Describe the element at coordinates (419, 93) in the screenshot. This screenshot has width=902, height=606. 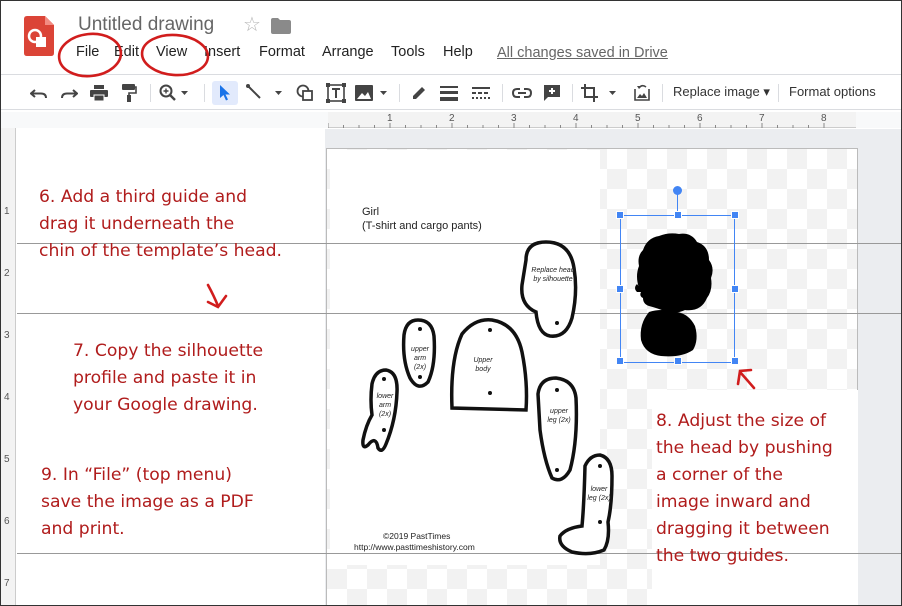
I see `pen-icon` at that location.